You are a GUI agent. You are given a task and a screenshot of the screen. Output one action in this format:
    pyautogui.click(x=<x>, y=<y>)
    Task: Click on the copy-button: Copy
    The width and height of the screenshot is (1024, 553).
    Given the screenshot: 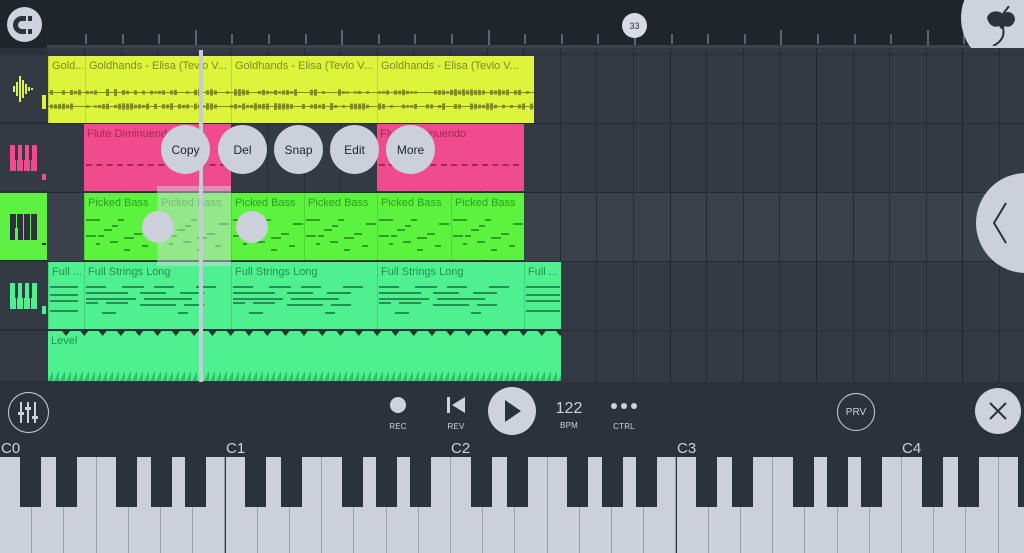 What is the action you would take?
    pyautogui.click(x=185, y=149)
    